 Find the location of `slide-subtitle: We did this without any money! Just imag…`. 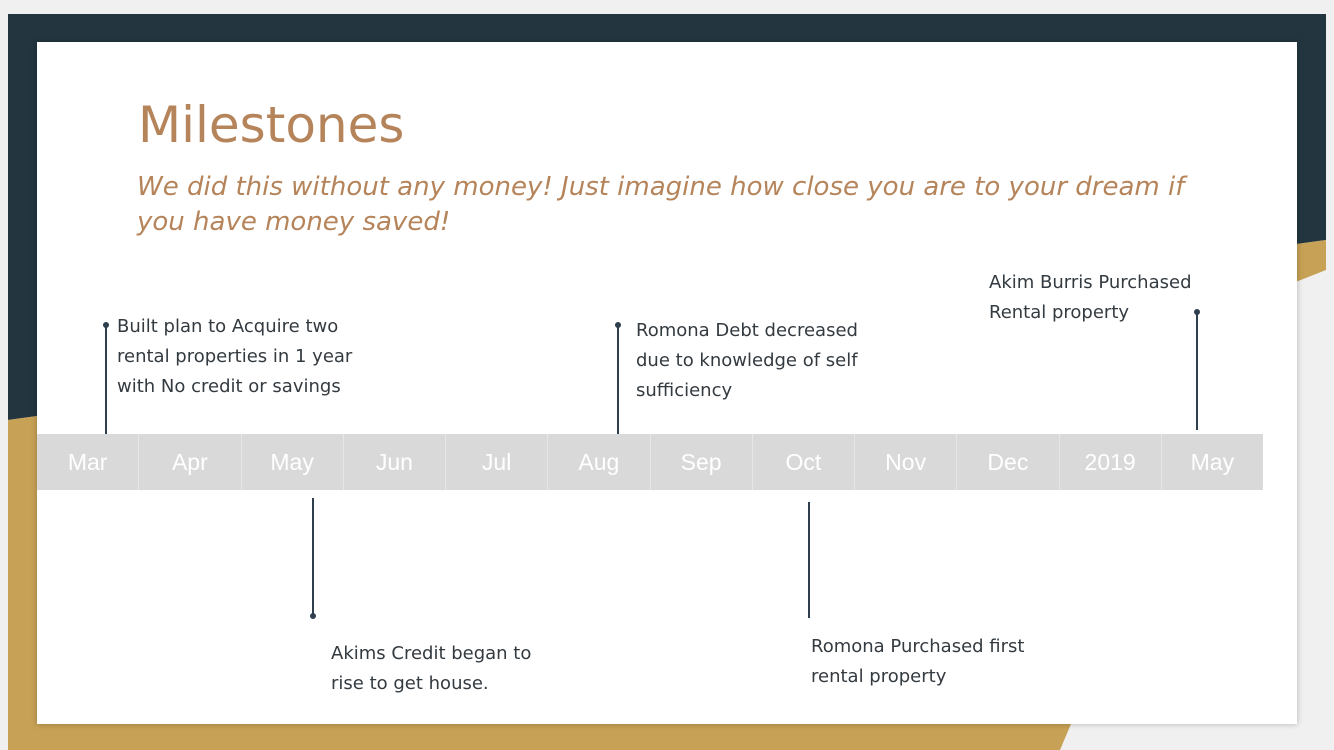

slide-subtitle: We did this without any money! Just imag… is located at coordinates (661, 204).